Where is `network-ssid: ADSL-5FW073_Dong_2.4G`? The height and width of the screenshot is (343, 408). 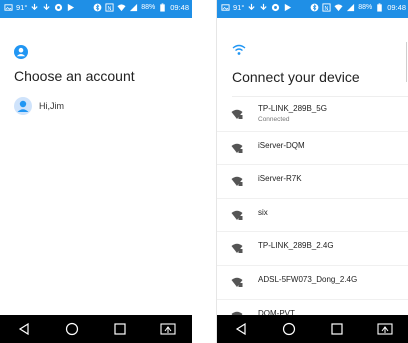
network-ssid: ADSL-5FW073_Dong_2.4G is located at coordinates (308, 279).